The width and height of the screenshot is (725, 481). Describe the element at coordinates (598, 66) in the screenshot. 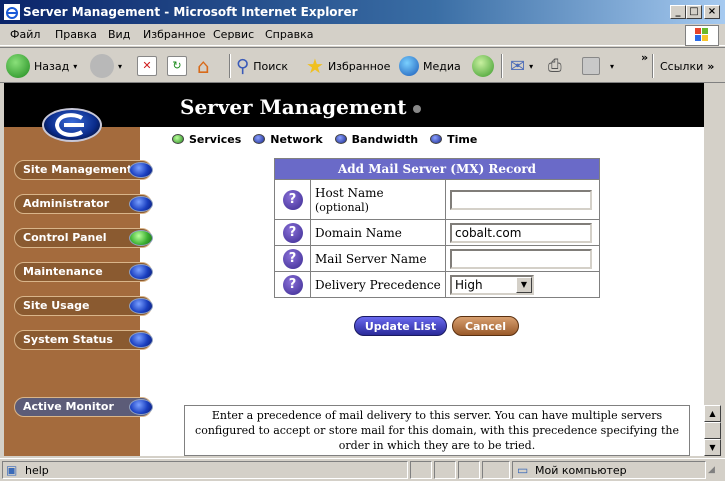

I see `edit-button: ▾` at that location.